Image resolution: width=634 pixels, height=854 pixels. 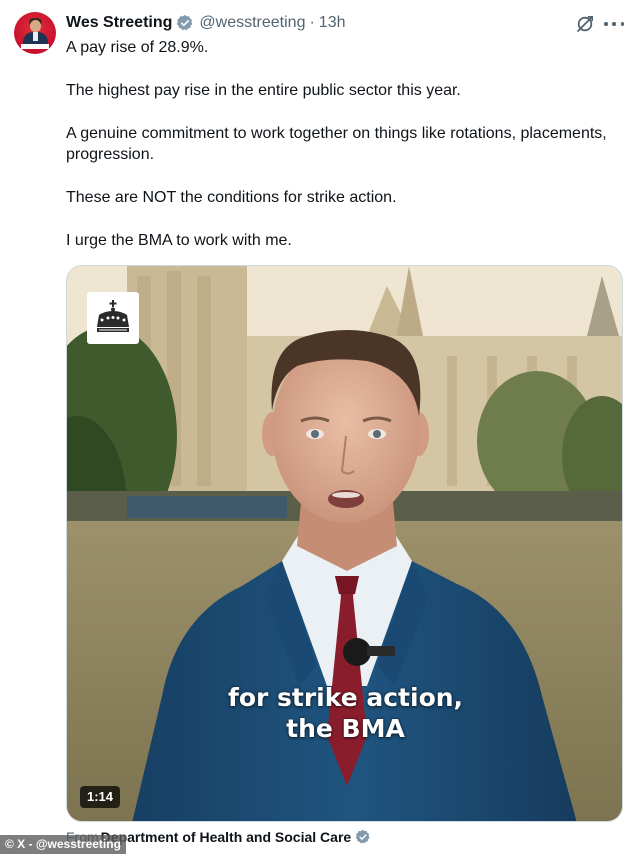 What do you see at coordinates (100, 797) in the screenshot?
I see `video-duration-badge: 1:14` at bounding box center [100, 797].